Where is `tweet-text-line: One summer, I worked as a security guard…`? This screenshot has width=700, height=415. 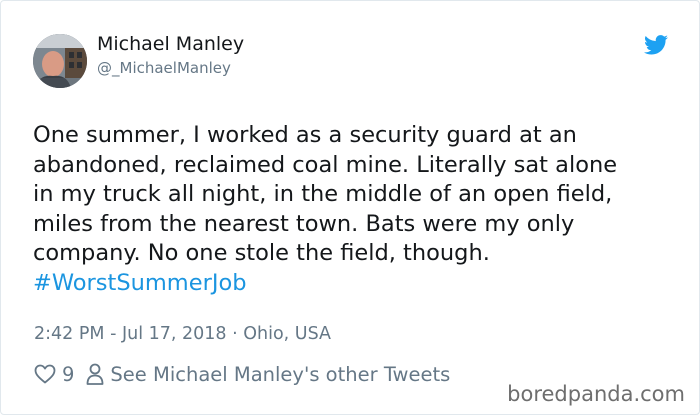
tweet-text-line: One summer, I worked as a security guard… is located at coordinates (305, 135).